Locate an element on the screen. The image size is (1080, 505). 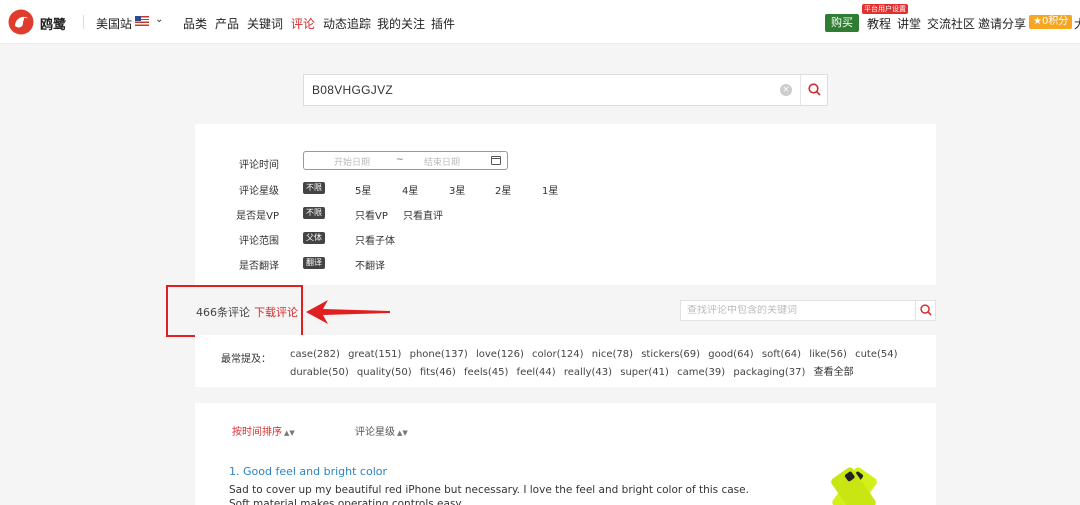
rating-any-pill: 不限 is located at coordinates (314, 188).